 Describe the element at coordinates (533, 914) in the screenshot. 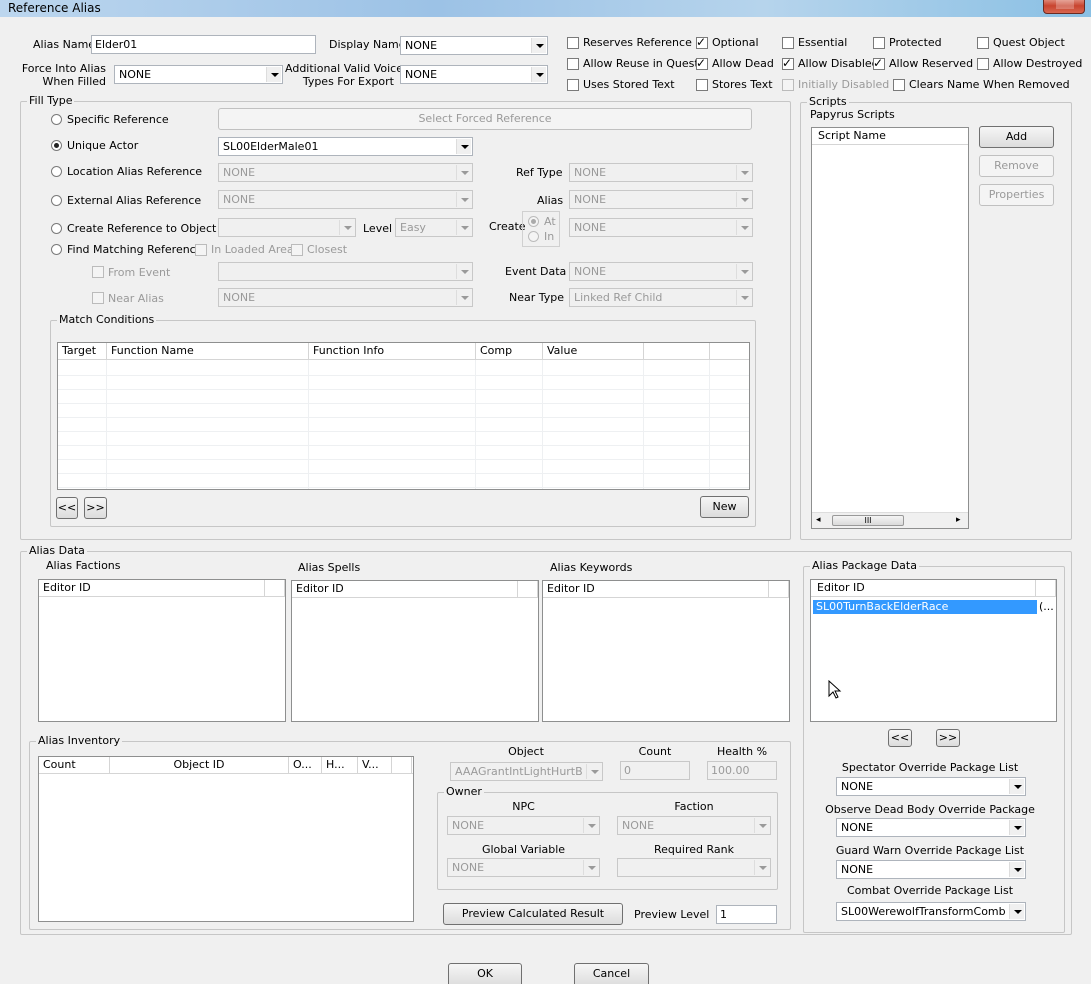

I see `preview-calculated-result-button: Preview Calculated Result` at that location.